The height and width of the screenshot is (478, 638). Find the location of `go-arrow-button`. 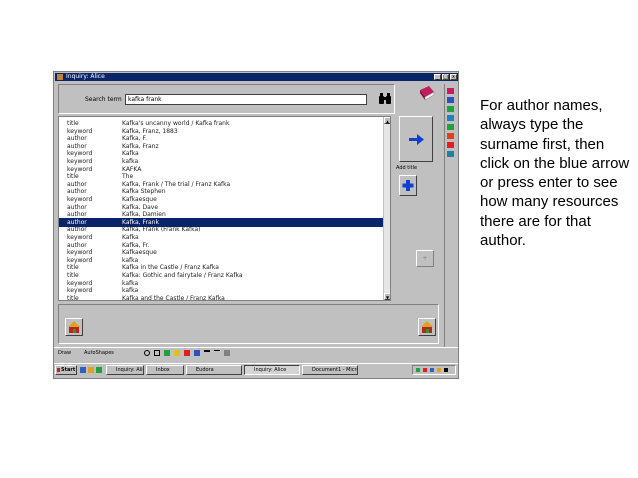

go-arrow-button is located at coordinates (416, 139).